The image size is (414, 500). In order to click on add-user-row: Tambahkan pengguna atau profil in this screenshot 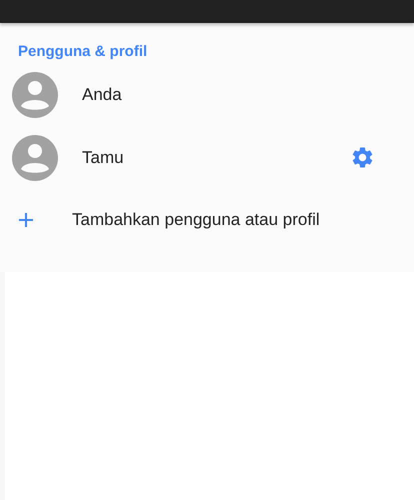, I will do `click(207, 220)`.